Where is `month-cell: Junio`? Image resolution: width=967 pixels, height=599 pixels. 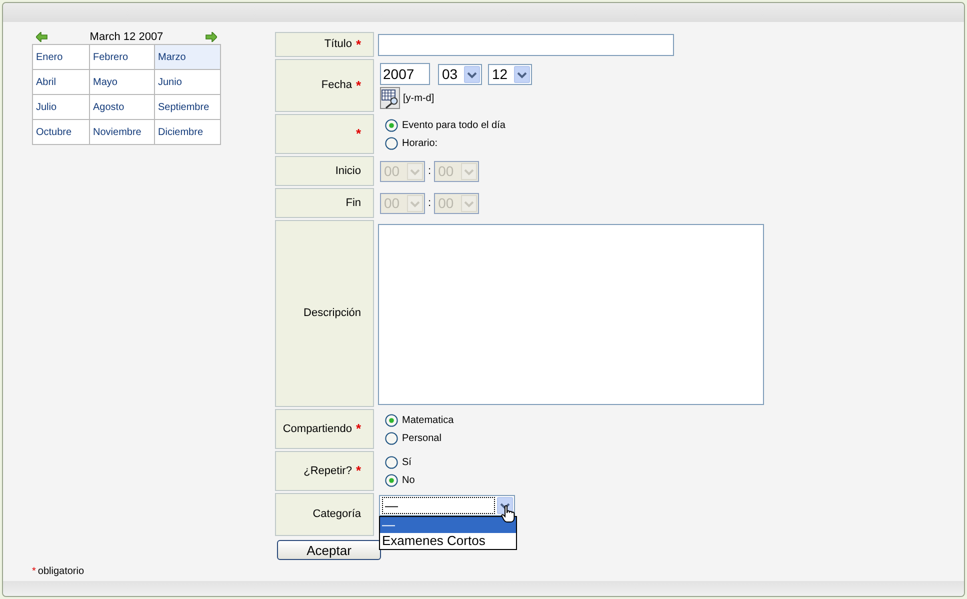
month-cell: Junio is located at coordinates (188, 82).